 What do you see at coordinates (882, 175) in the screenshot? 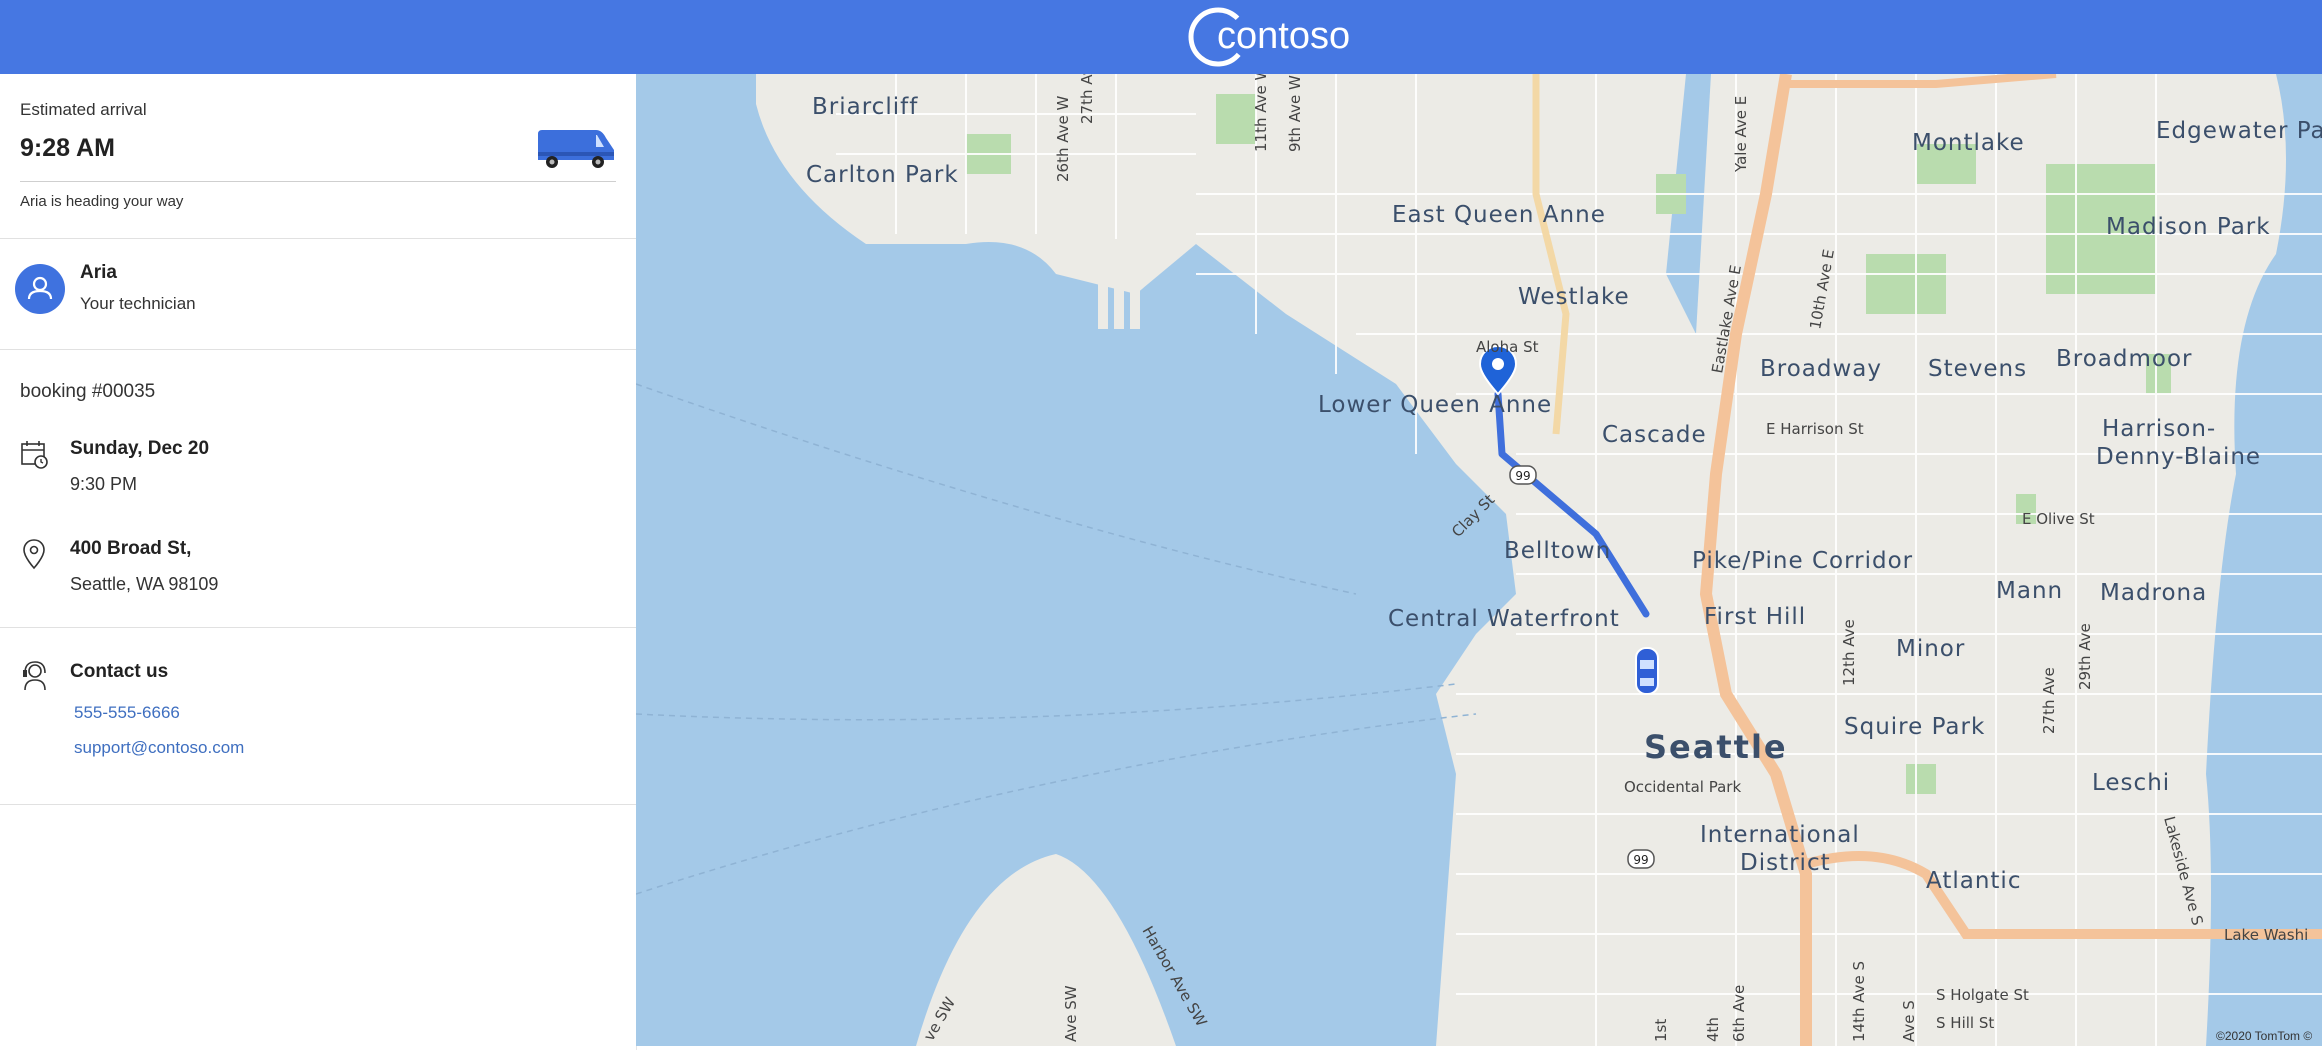
I see `map-label: Carlton Park` at bounding box center [882, 175].